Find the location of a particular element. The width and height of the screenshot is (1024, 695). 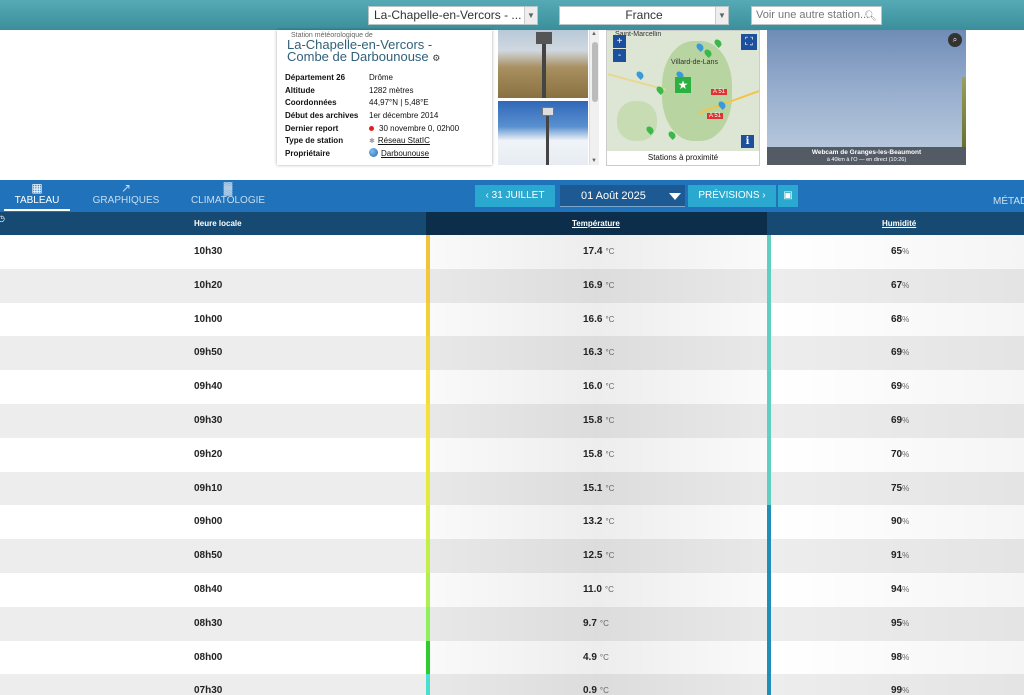

info-value: 1282 mètres is located at coordinates (391, 90).